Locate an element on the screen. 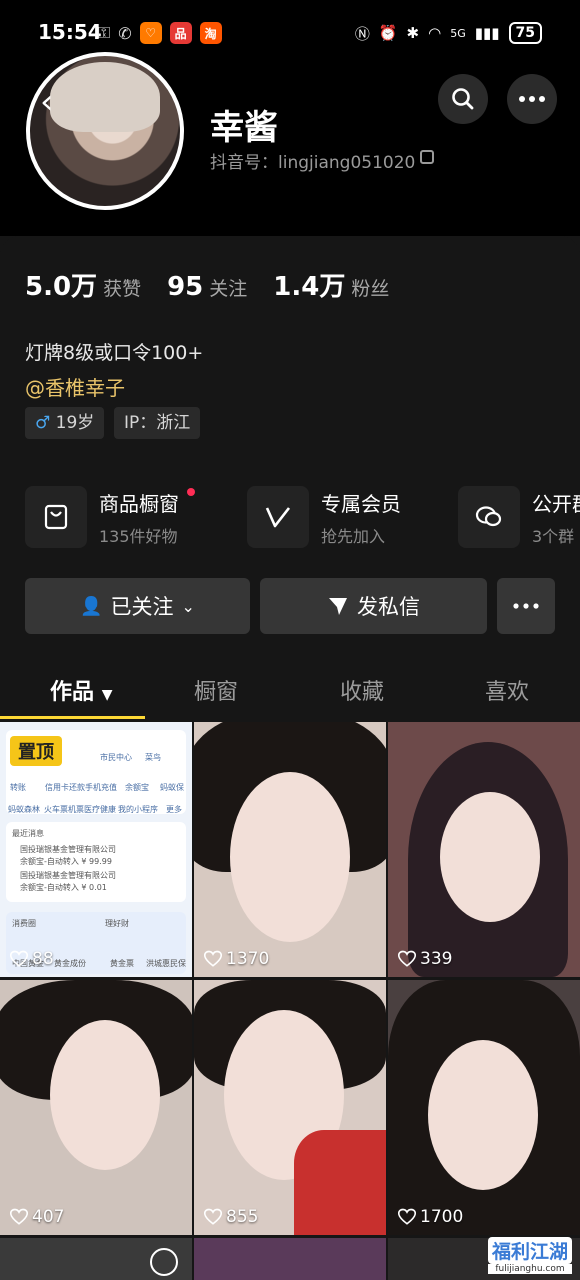 The height and width of the screenshot is (1280, 580). network-label: 5G is located at coordinates (458, 33).